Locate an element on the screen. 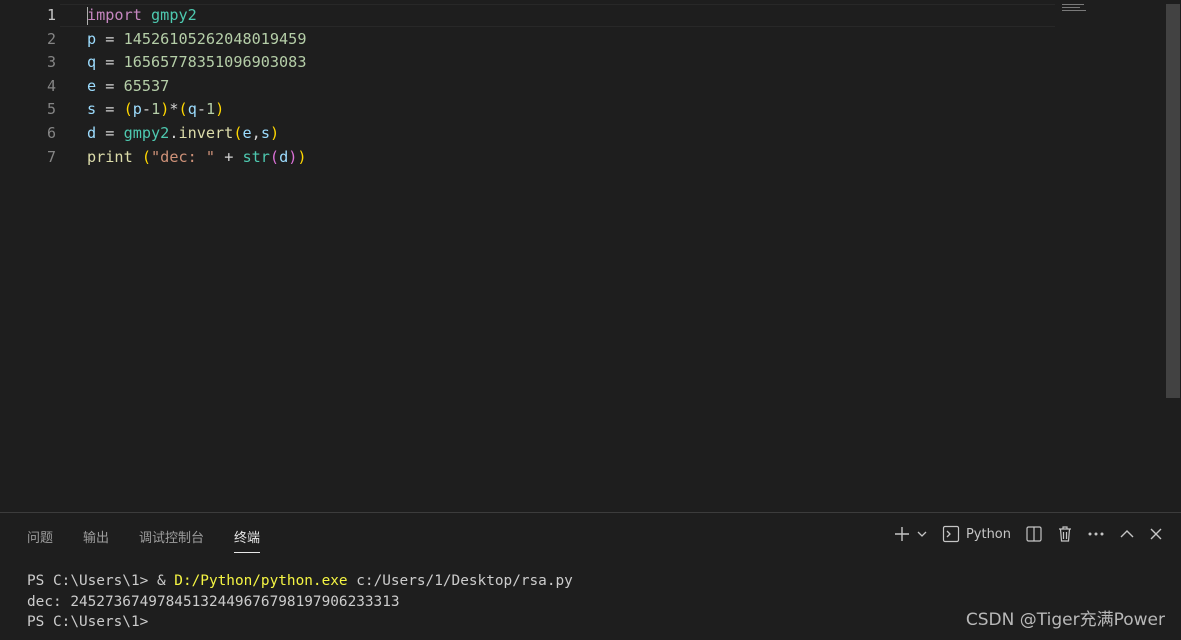 The height and width of the screenshot is (640, 1181). code-line-7: print ("dec: " + str(d)) is located at coordinates (574, 158).